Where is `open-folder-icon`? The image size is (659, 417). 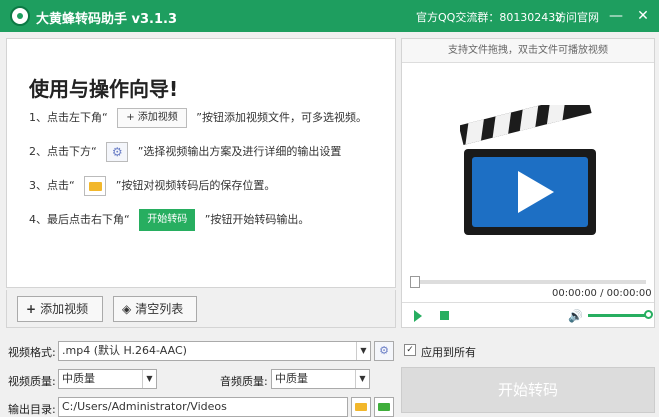
open-folder-icon is located at coordinates (384, 407).